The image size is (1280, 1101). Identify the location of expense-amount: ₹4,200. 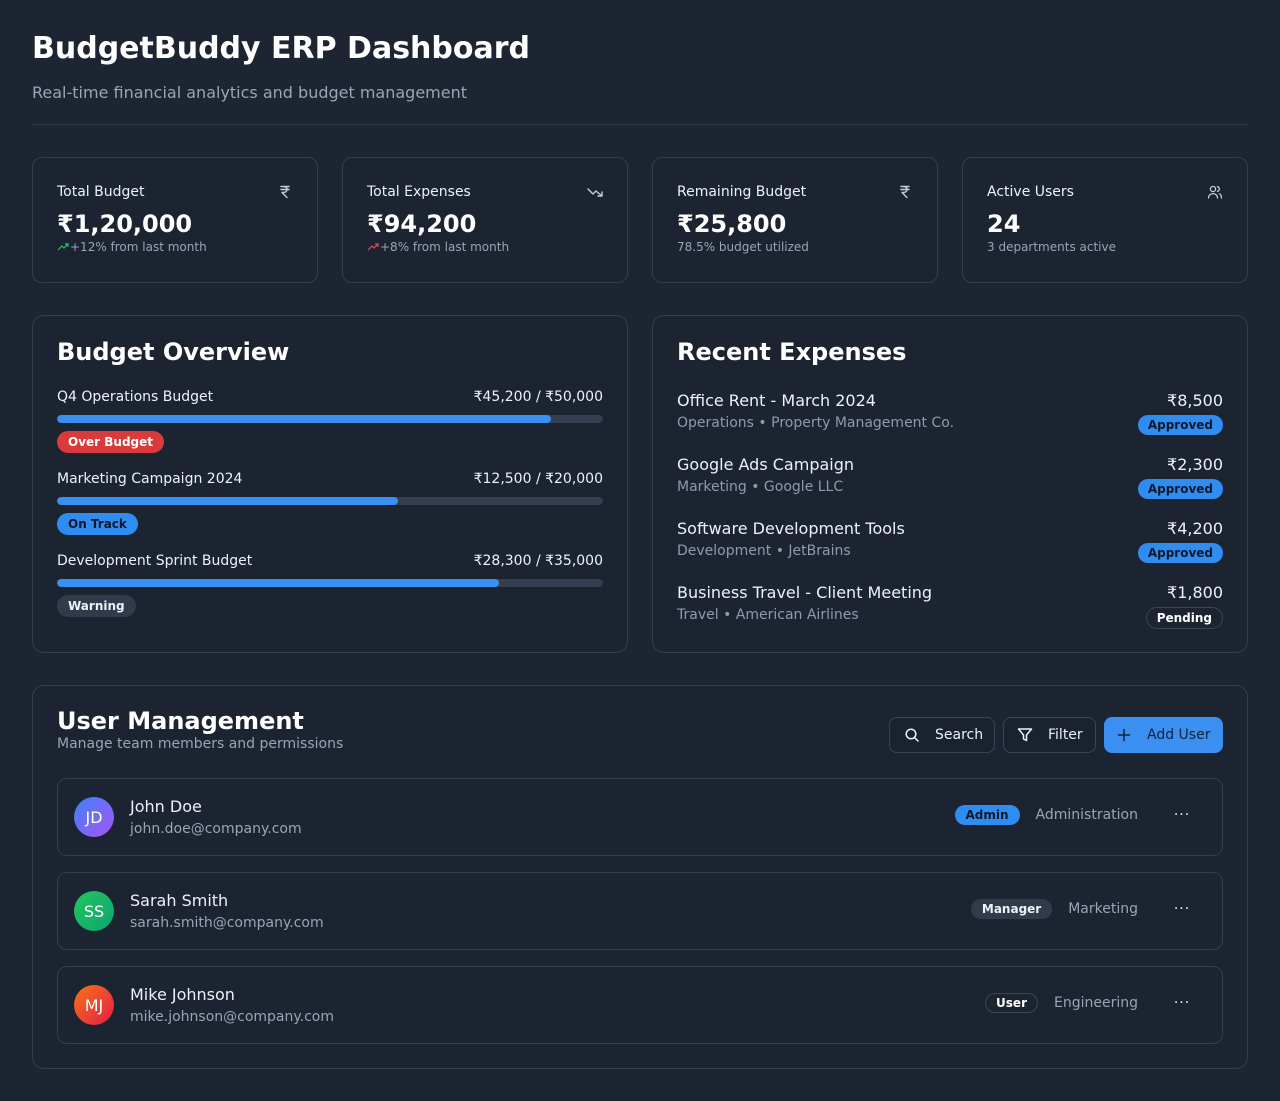
(1195, 528).